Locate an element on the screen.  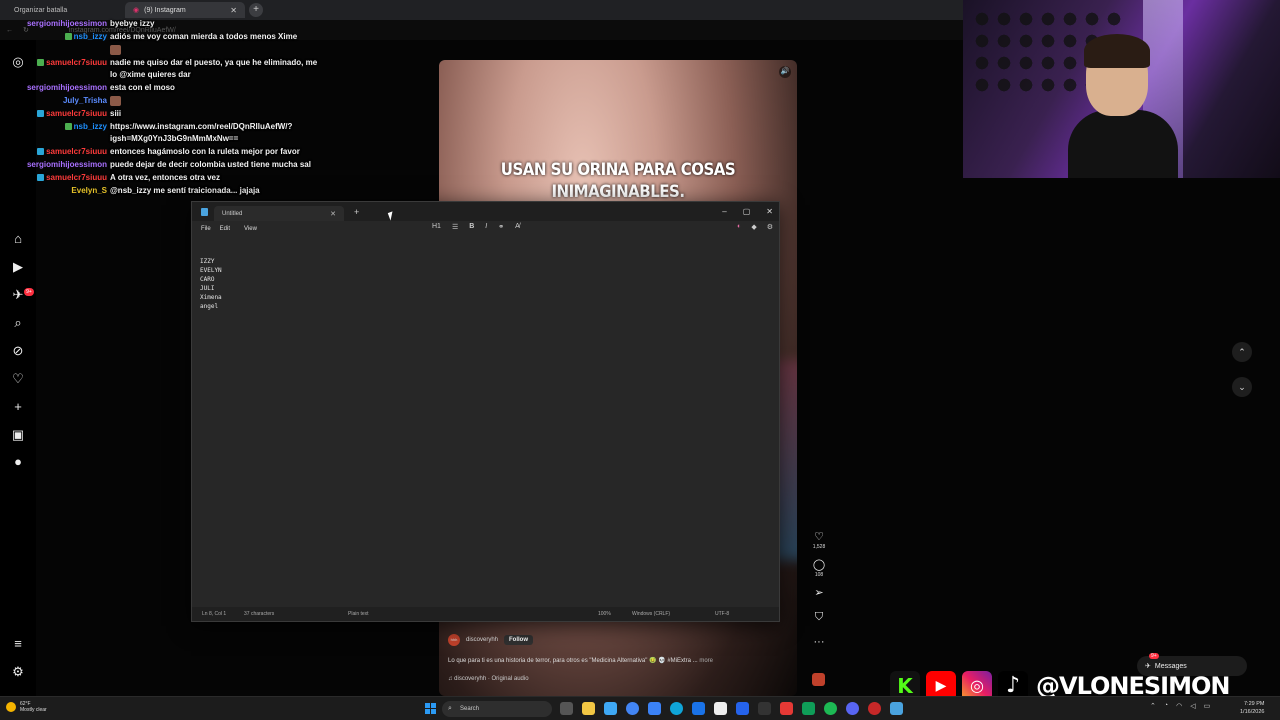
chevron-up-icon: ⌃ is located at coordinates (1153, 706).